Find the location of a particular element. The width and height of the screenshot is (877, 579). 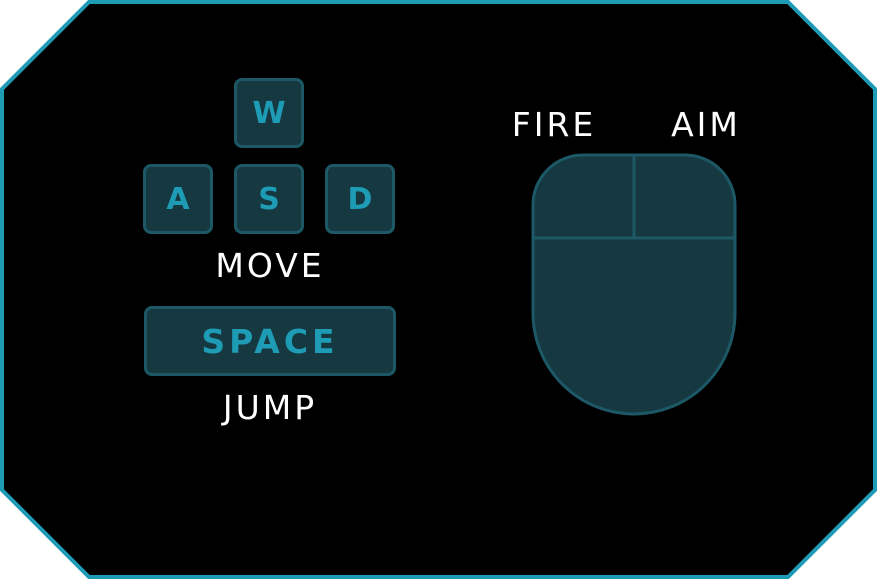

mouse-icon is located at coordinates (634, 284).